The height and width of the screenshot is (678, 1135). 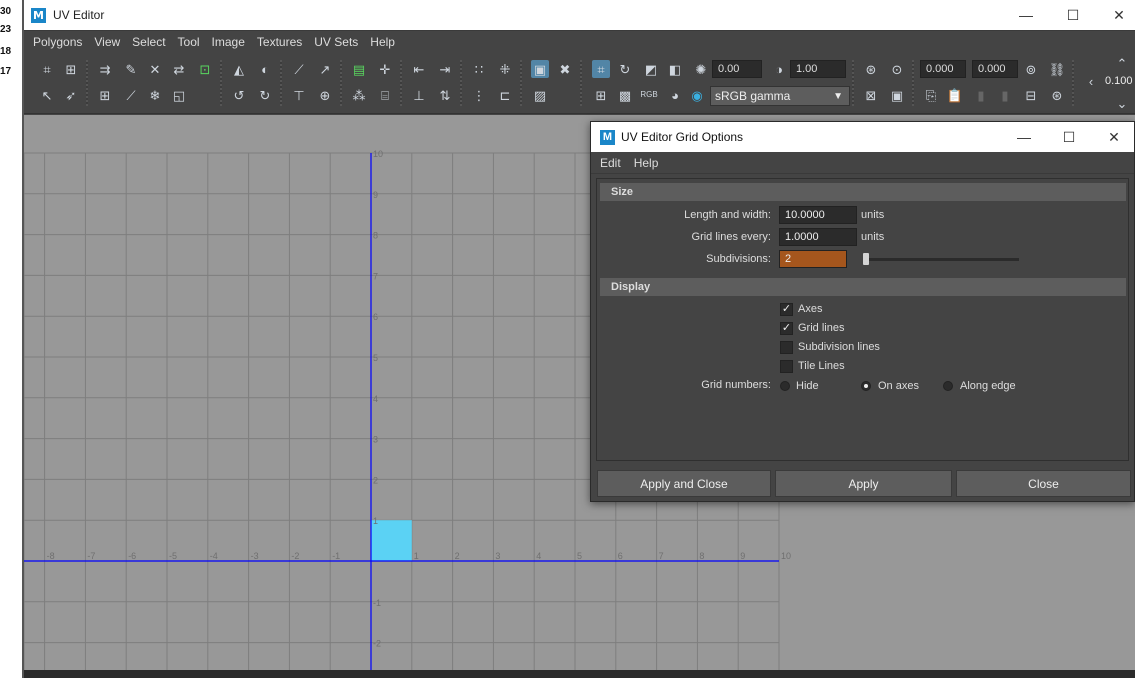 What do you see at coordinates (325, 69) in the screenshot?
I see `rotate-uvs-icon: ↗` at bounding box center [325, 69].